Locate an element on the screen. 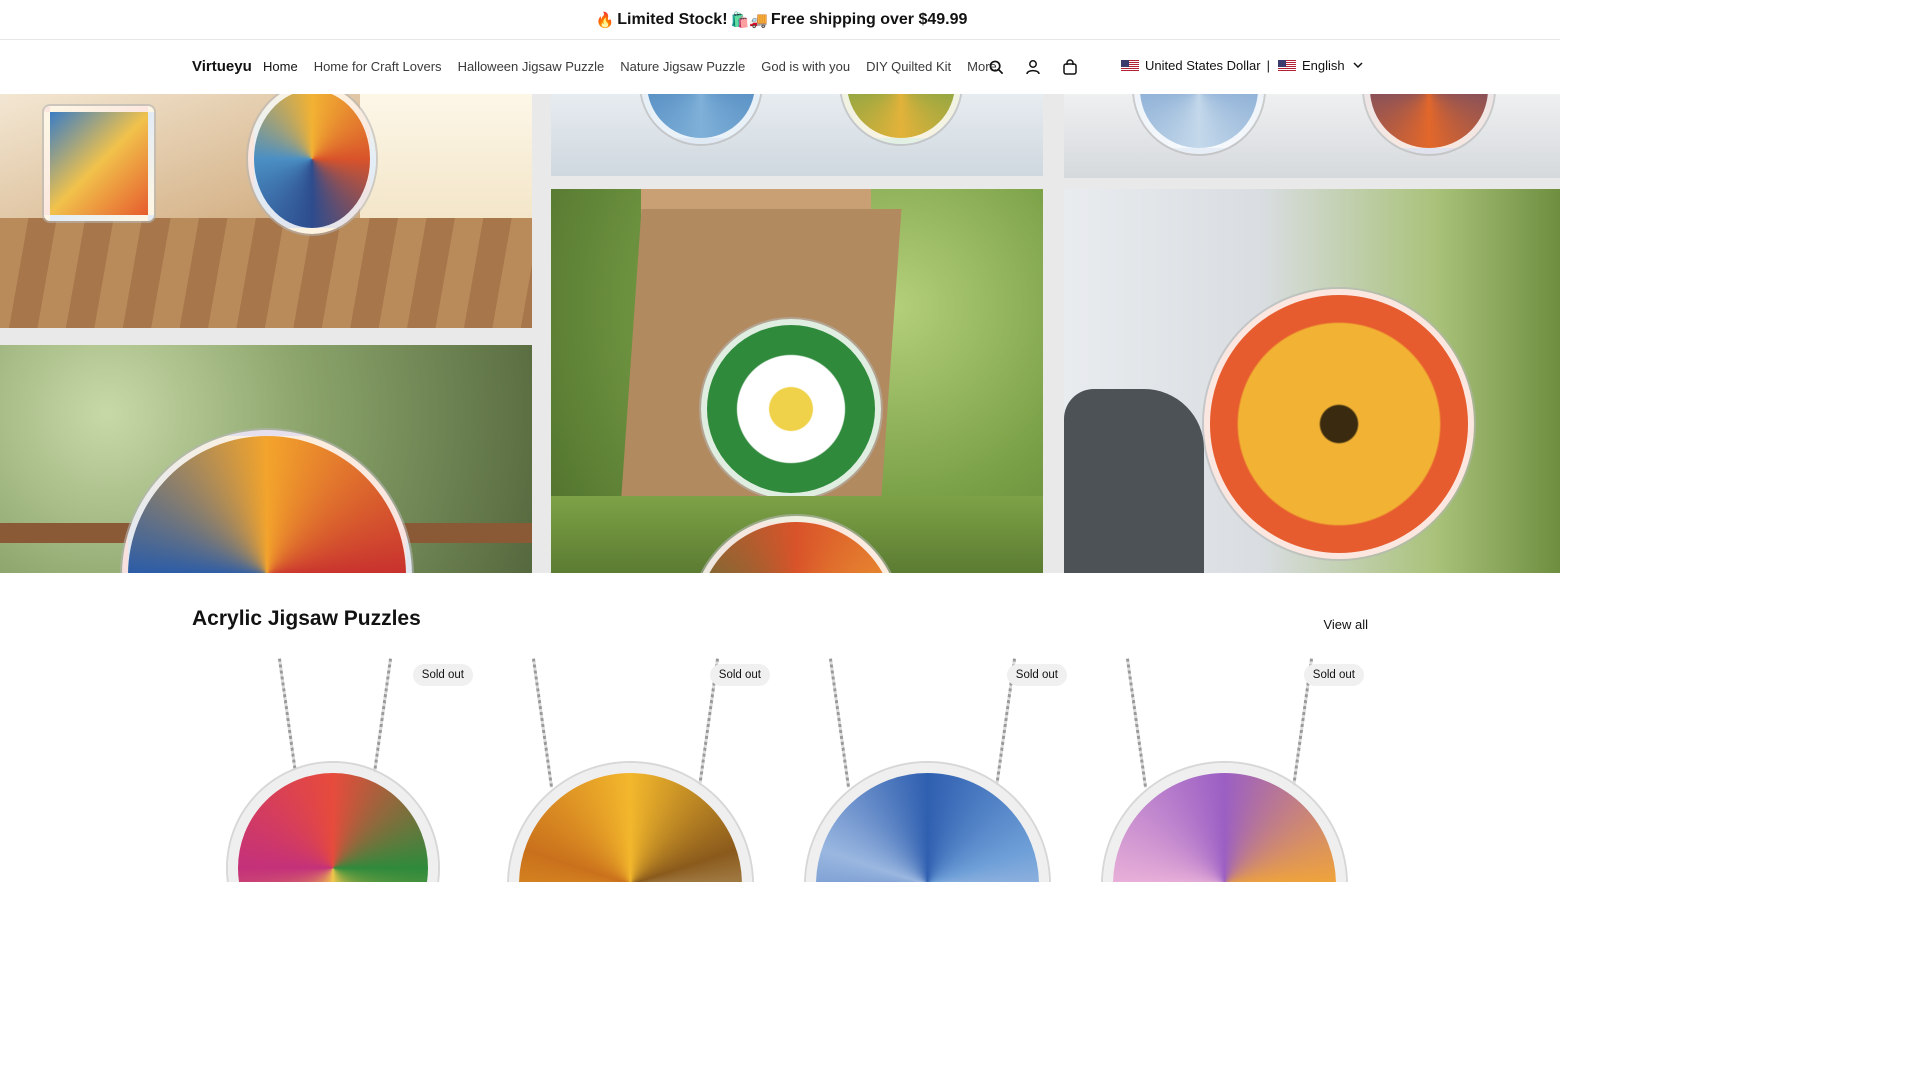 The height and width of the screenshot is (1080, 1920). nav-item-halloween-jigsaw-puzzle: Halloween Jigsaw Puzzle is located at coordinates (531, 66).